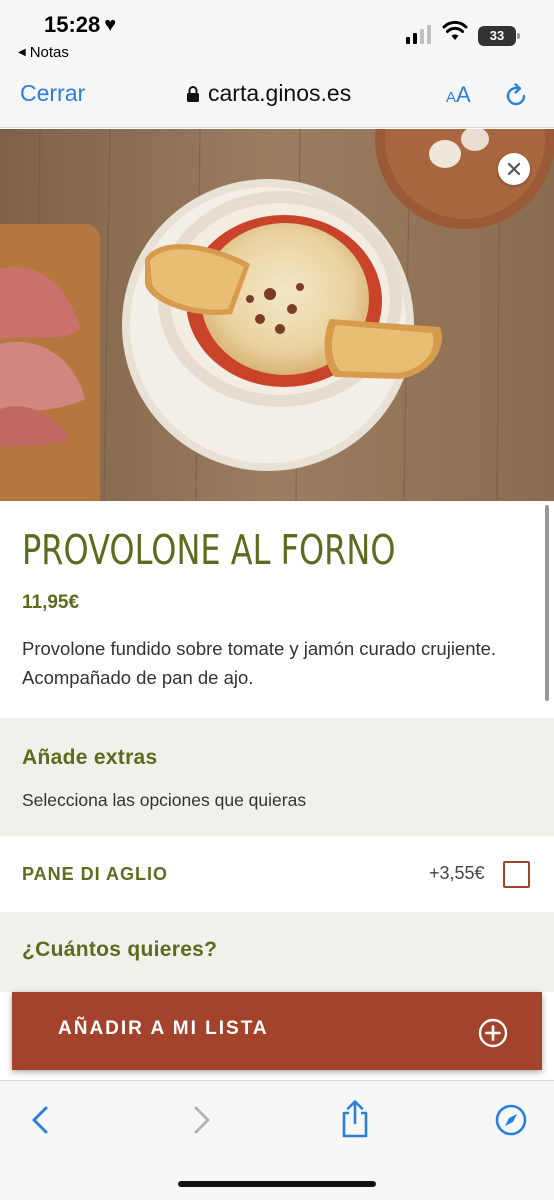 The width and height of the screenshot is (554, 1200). What do you see at coordinates (164, 800) in the screenshot?
I see `extras-subtitle: Selecciona las opciones que quieras` at bounding box center [164, 800].